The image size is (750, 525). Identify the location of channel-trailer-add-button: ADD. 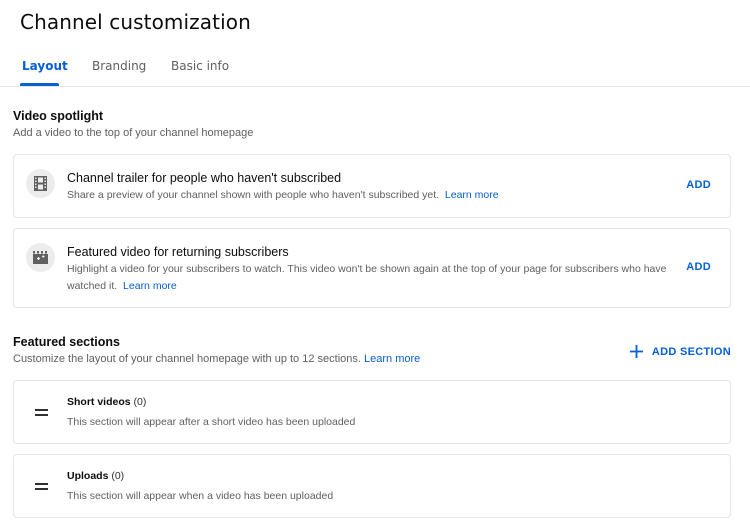
(698, 185).